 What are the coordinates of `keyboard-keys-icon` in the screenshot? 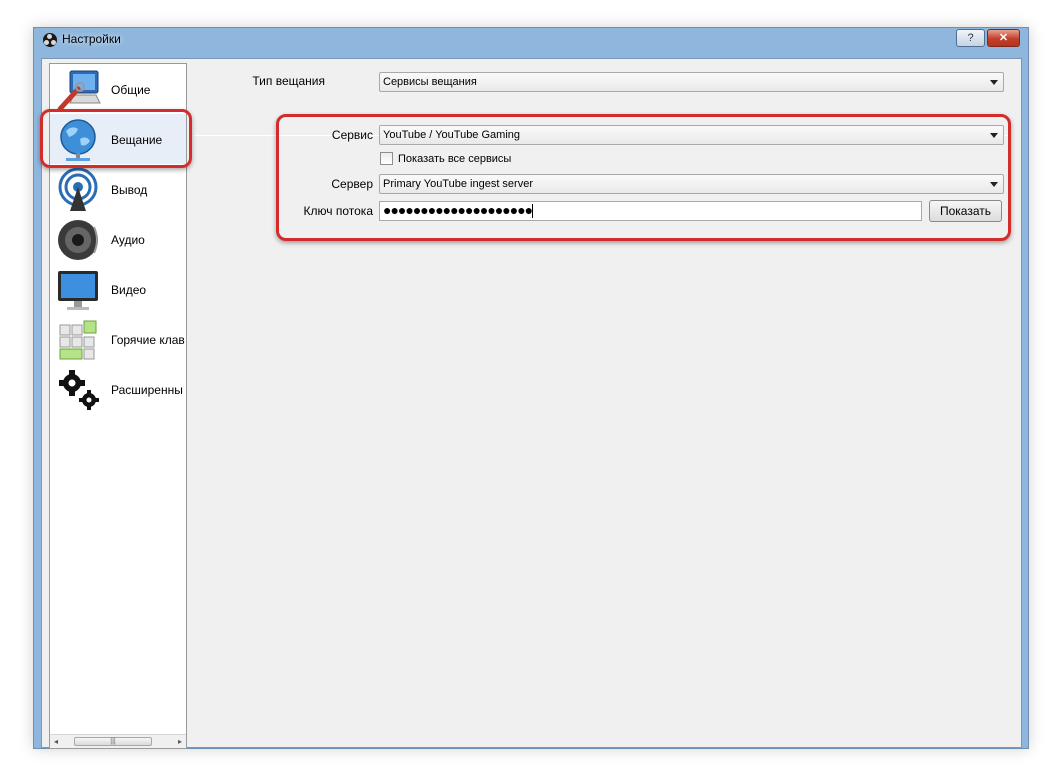 It's located at (78, 340).